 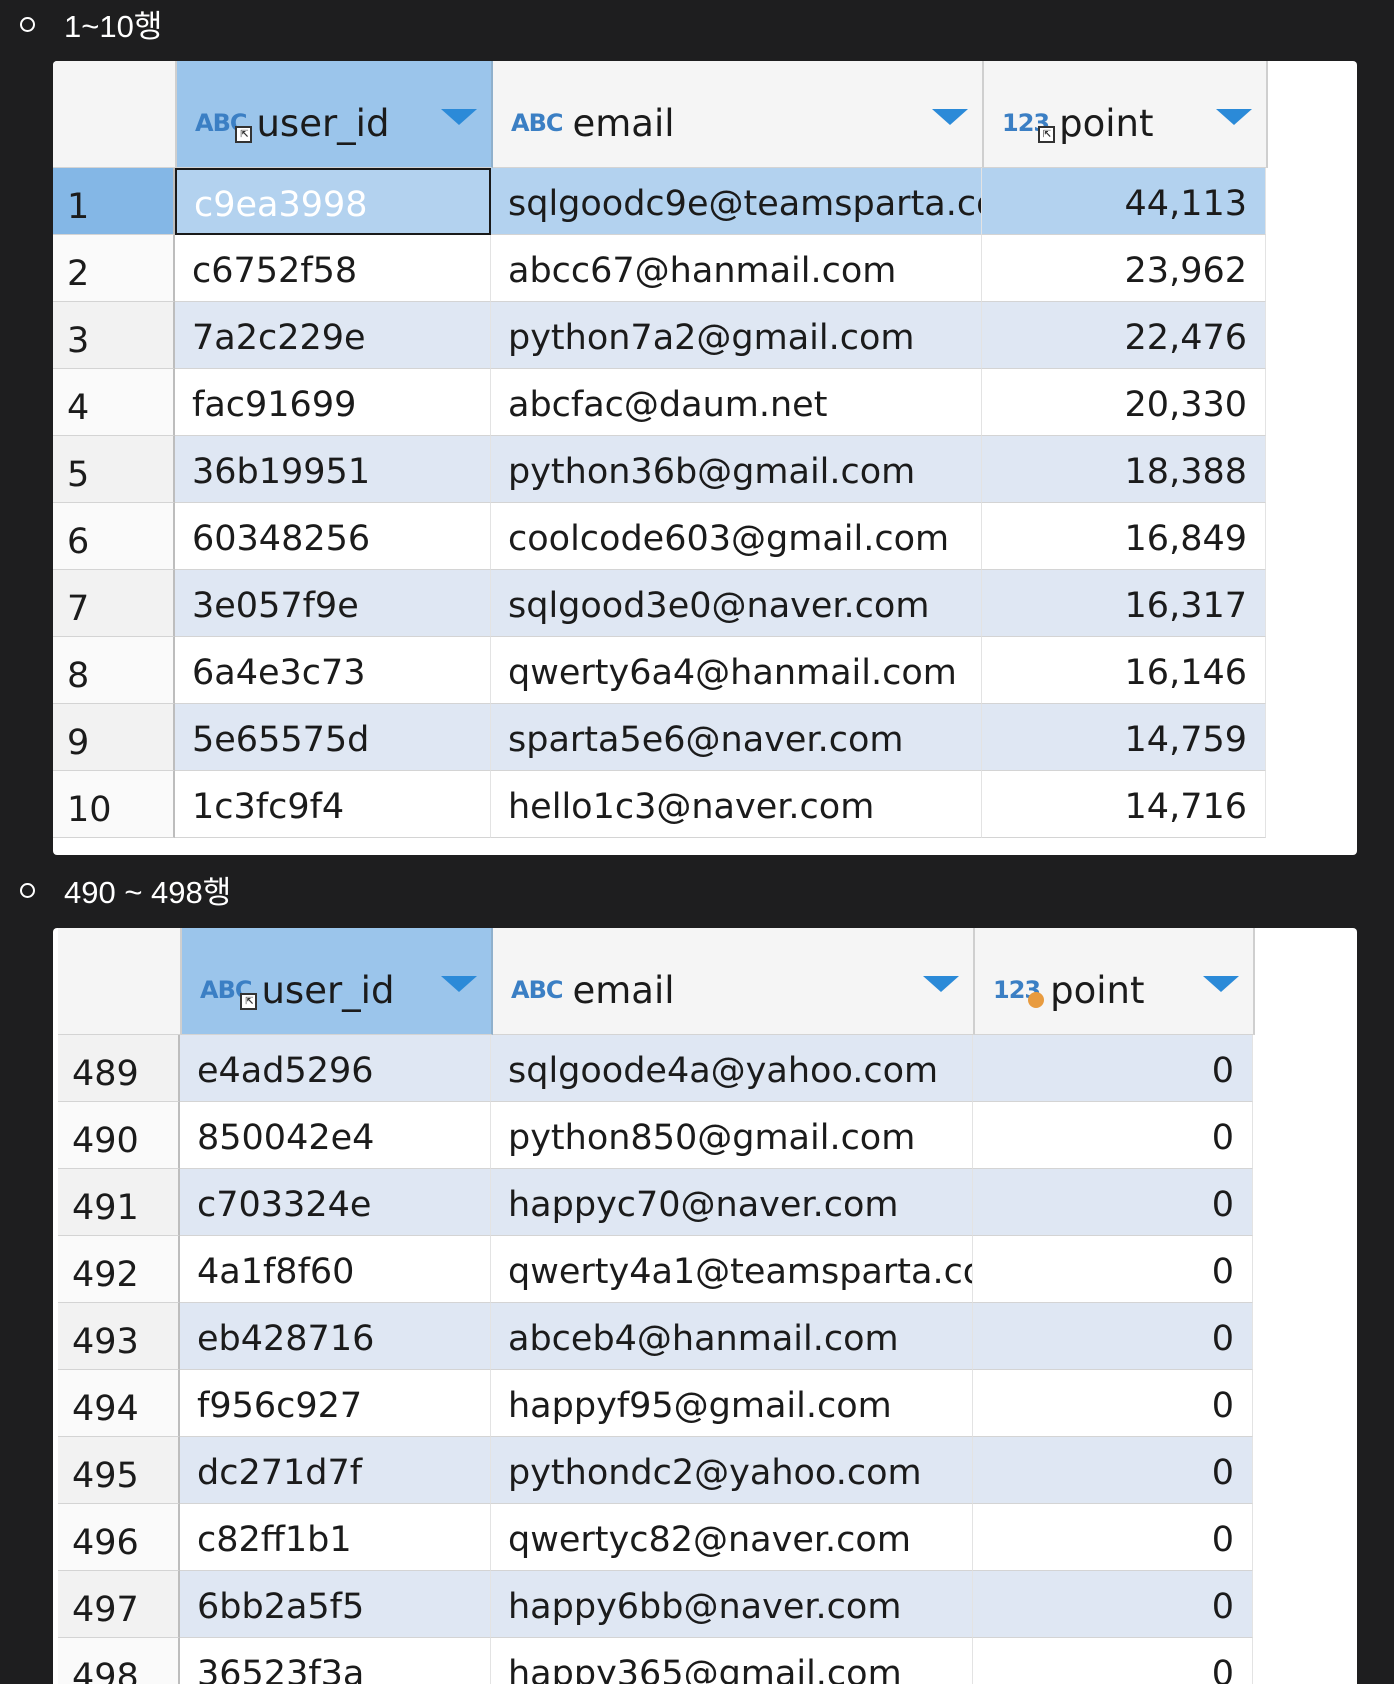 What do you see at coordinates (1124, 737) in the screenshot?
I see `cell-point: 14,759` at bounding box center [1124, 737].